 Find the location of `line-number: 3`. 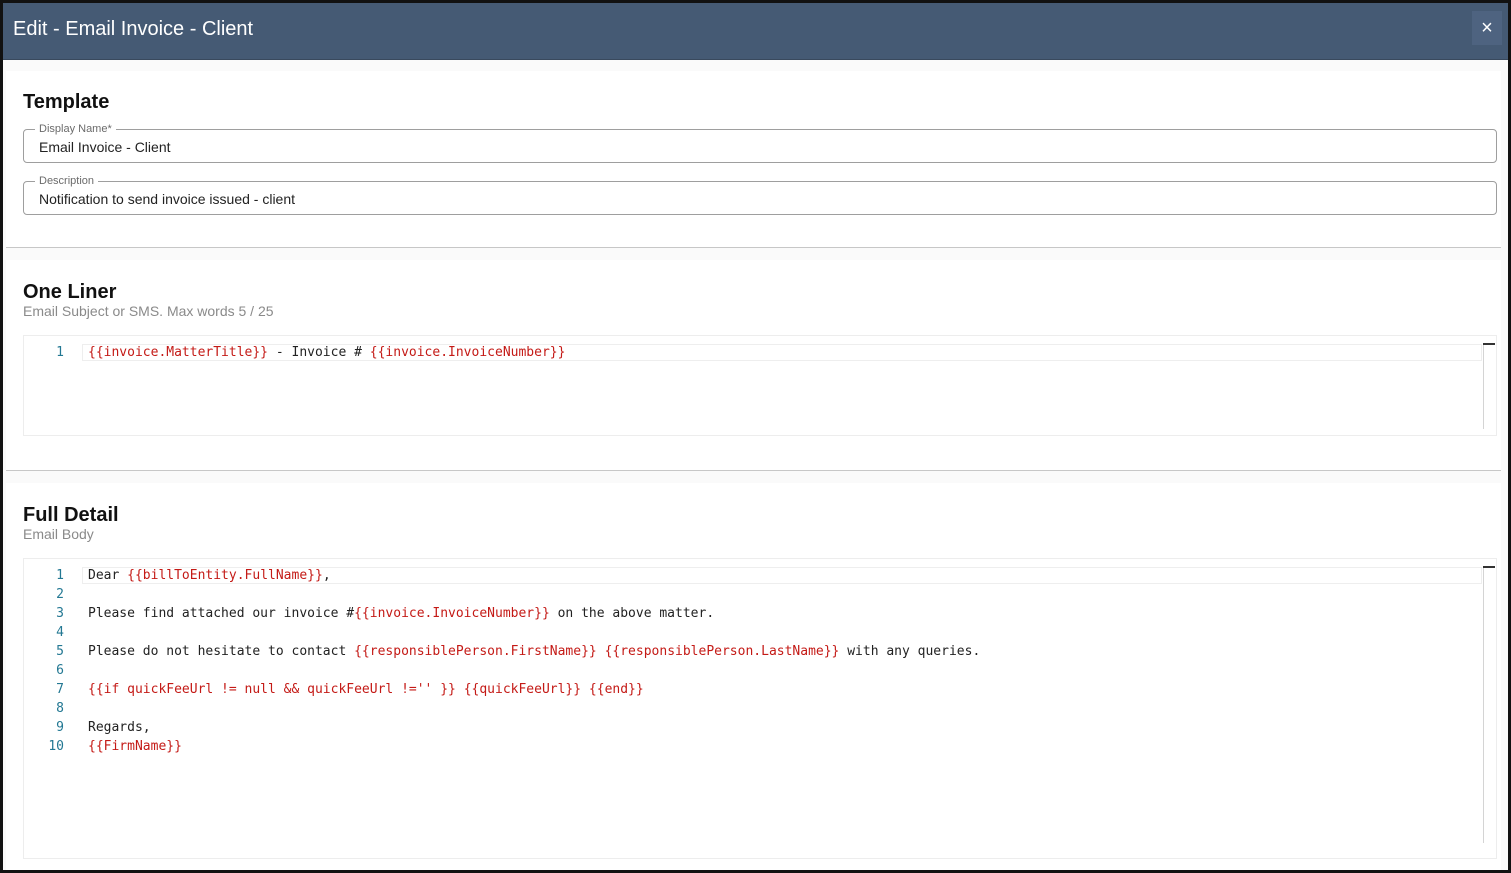

line-number: 3 is located at coordinates (60, 613).